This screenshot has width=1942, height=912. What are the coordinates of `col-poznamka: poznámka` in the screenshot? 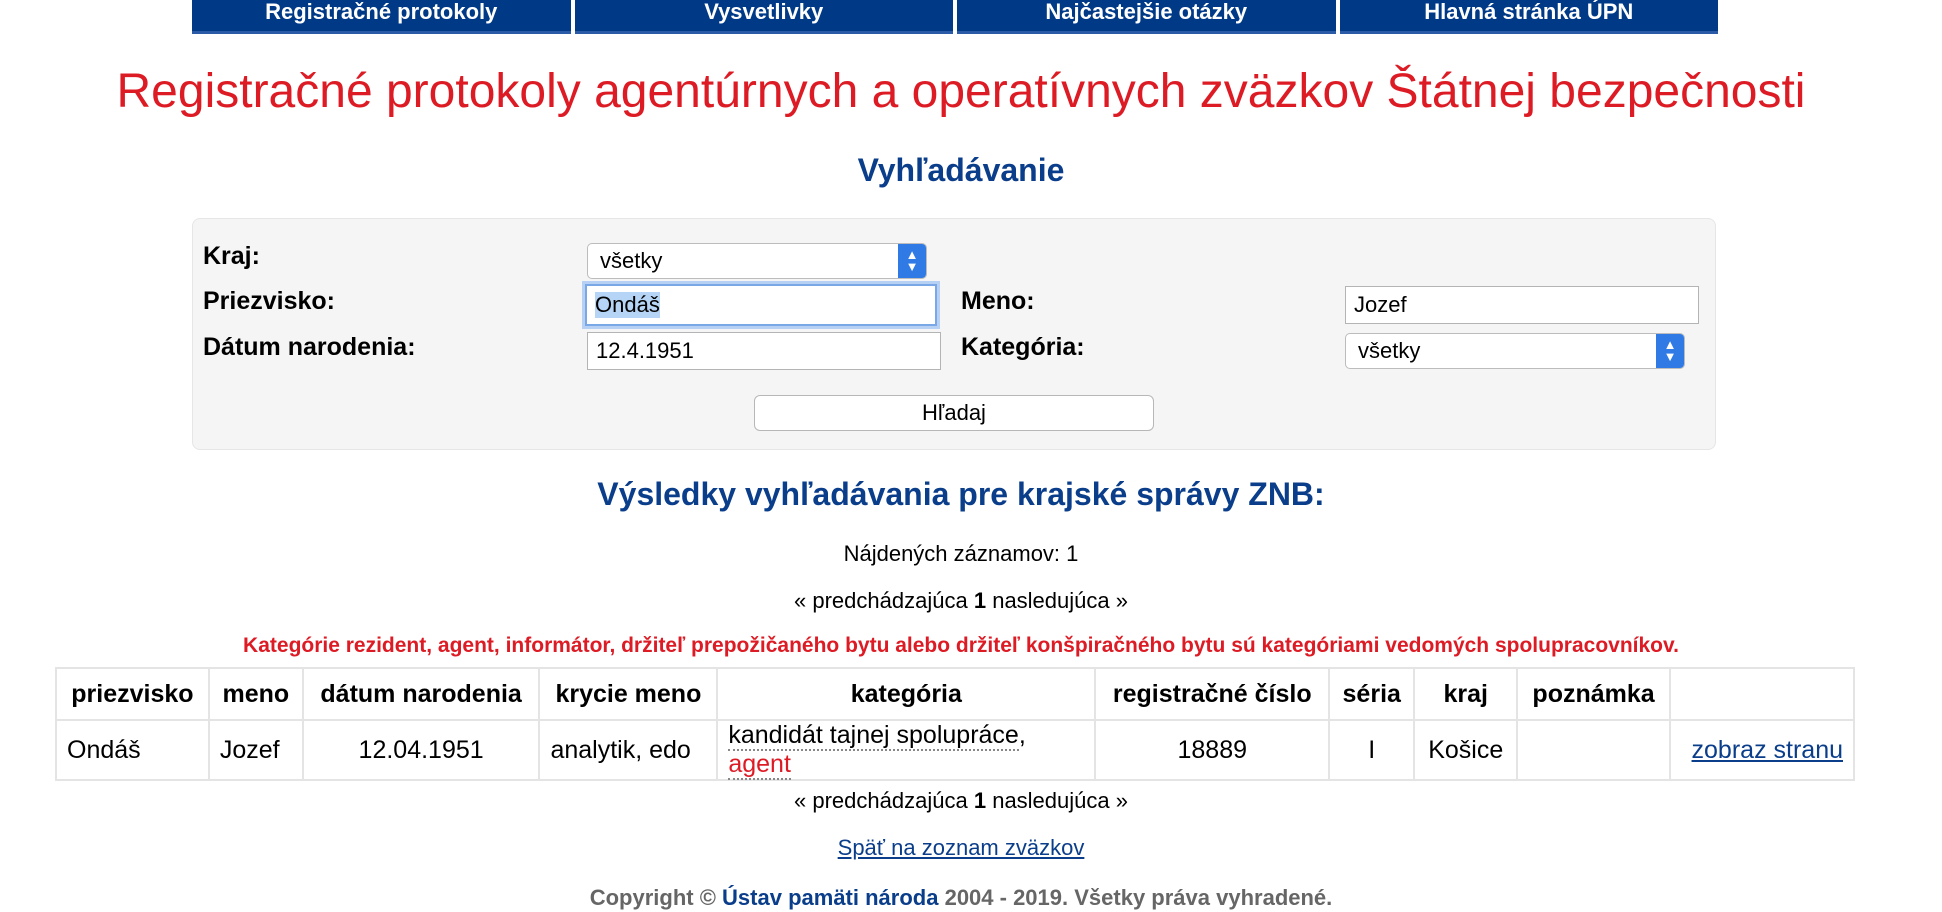 It's located at (1593, 694).